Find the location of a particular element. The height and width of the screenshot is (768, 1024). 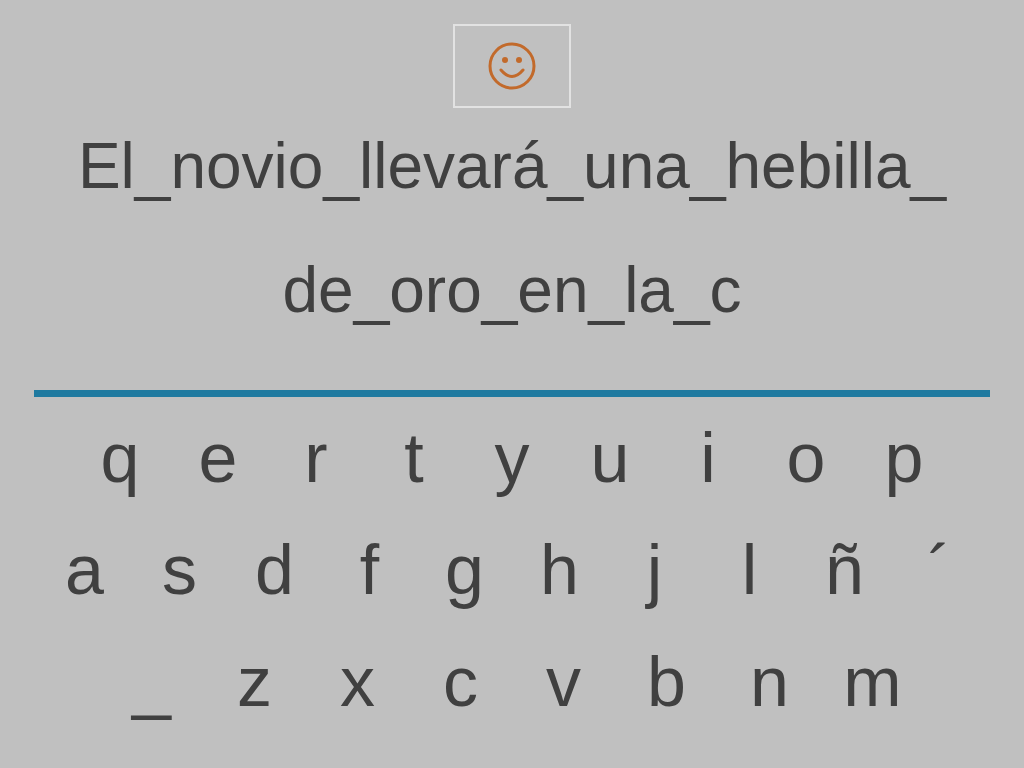

smiley-icon is located at coordinates (512, 66).